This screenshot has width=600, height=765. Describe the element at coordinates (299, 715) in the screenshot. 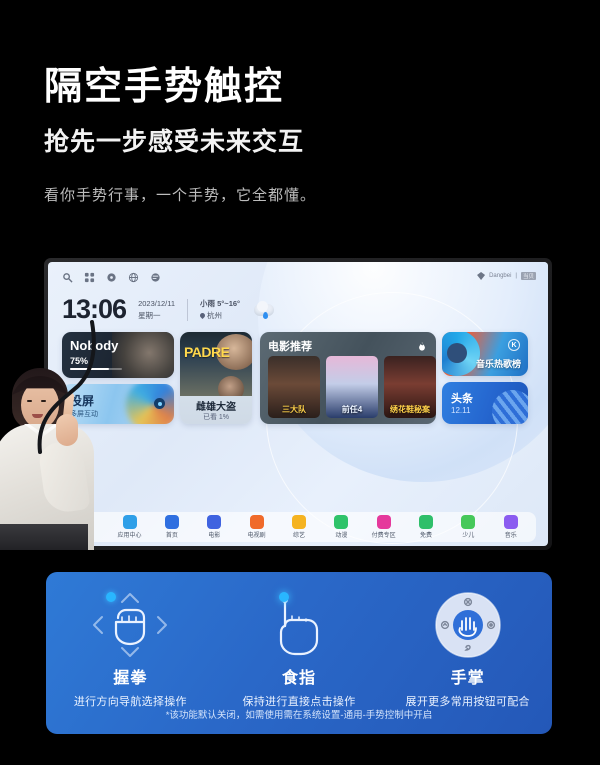

I see `gesture-footnote: *该功能默认关闭，如需使用需在系统设置-通用-手势控制中开启` at that location.